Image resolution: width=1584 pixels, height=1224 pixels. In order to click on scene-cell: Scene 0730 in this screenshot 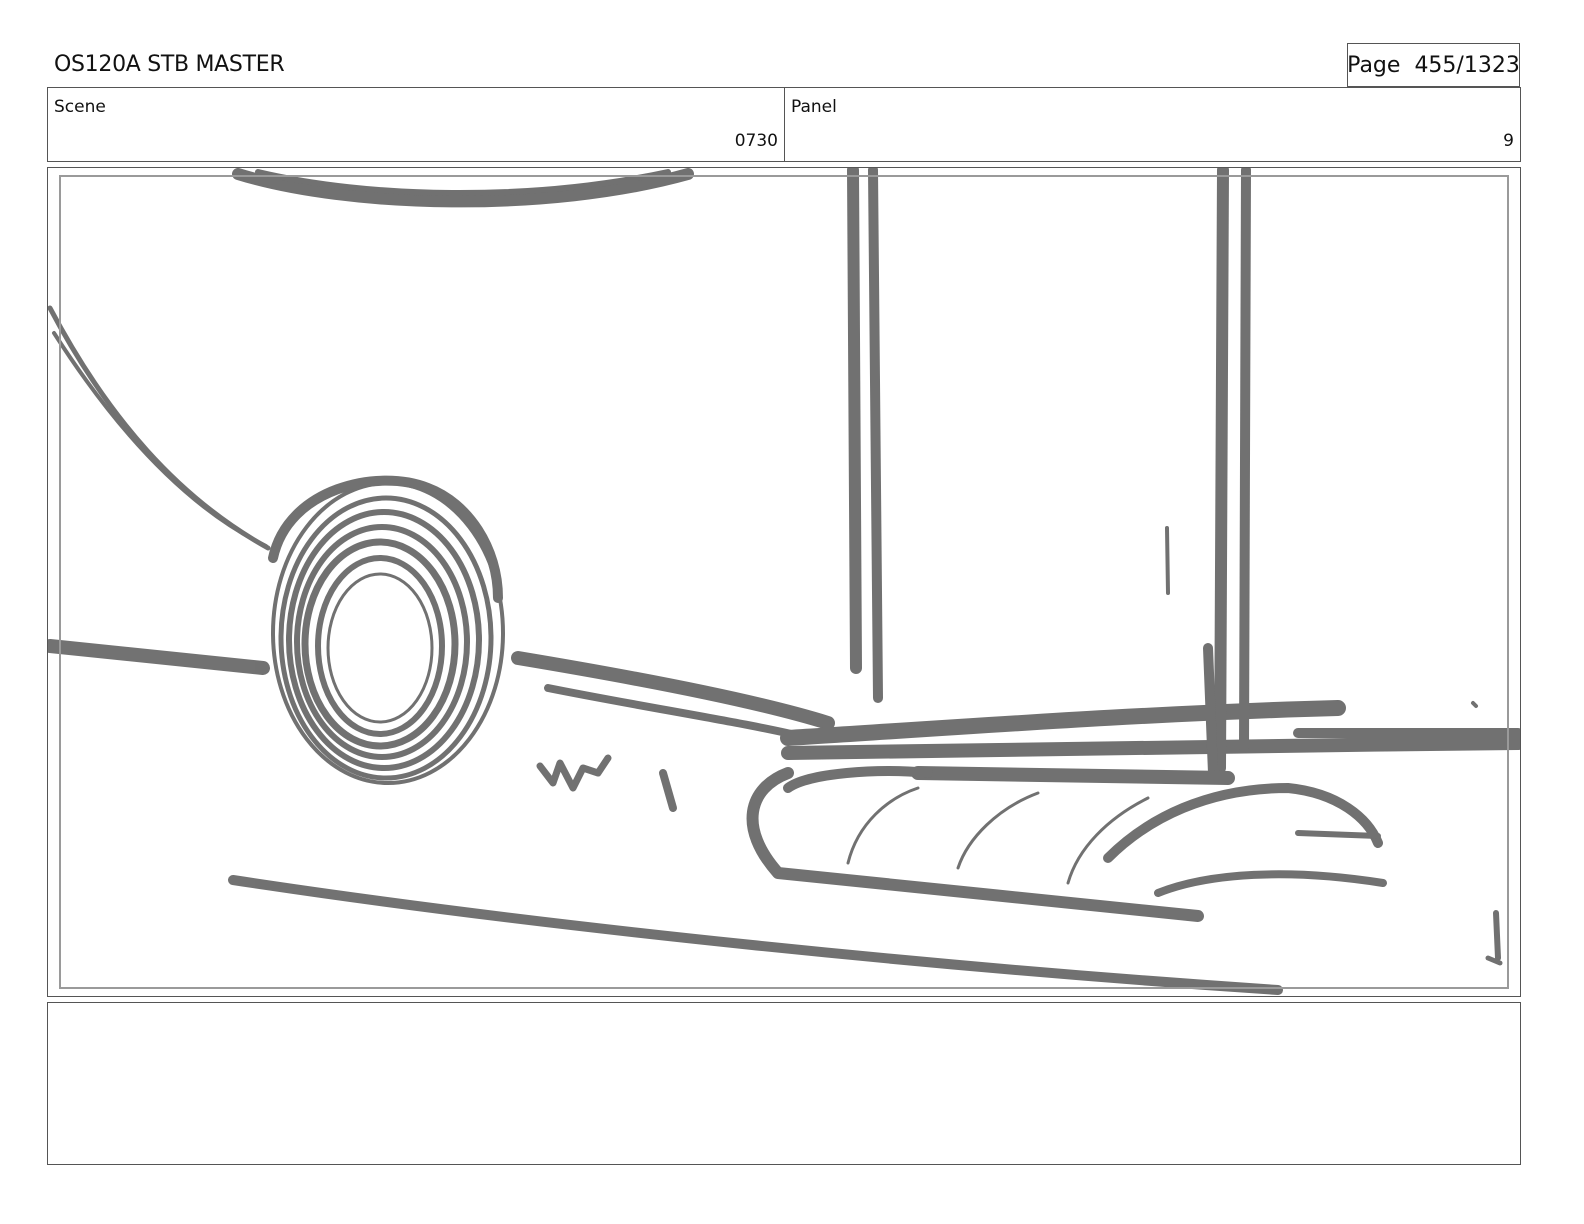, I will do `click(416, 124)`.